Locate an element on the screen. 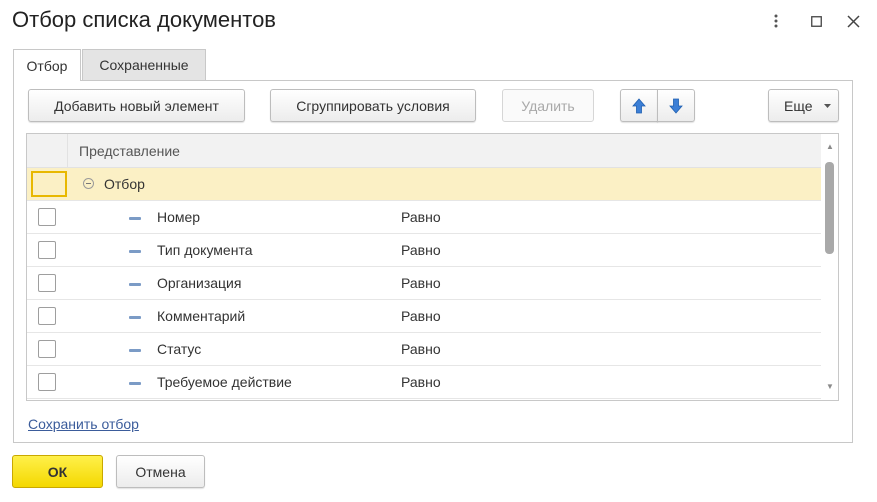 Image resolution: width=877 pixels, height=502 pixels. cancel-button: Отмена is located at coordinates (160, 471).